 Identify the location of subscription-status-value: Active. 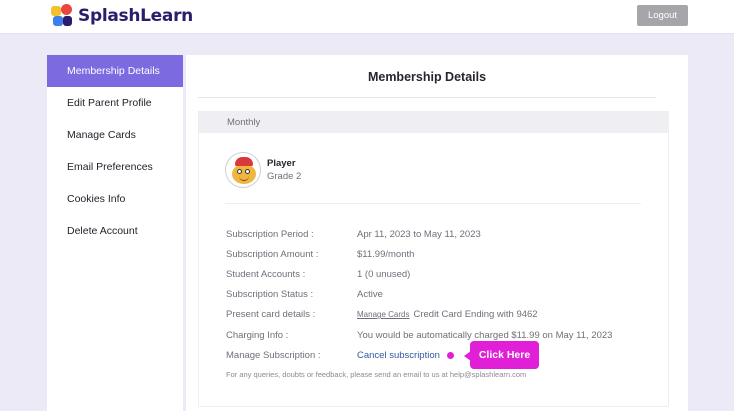
(370, 294).